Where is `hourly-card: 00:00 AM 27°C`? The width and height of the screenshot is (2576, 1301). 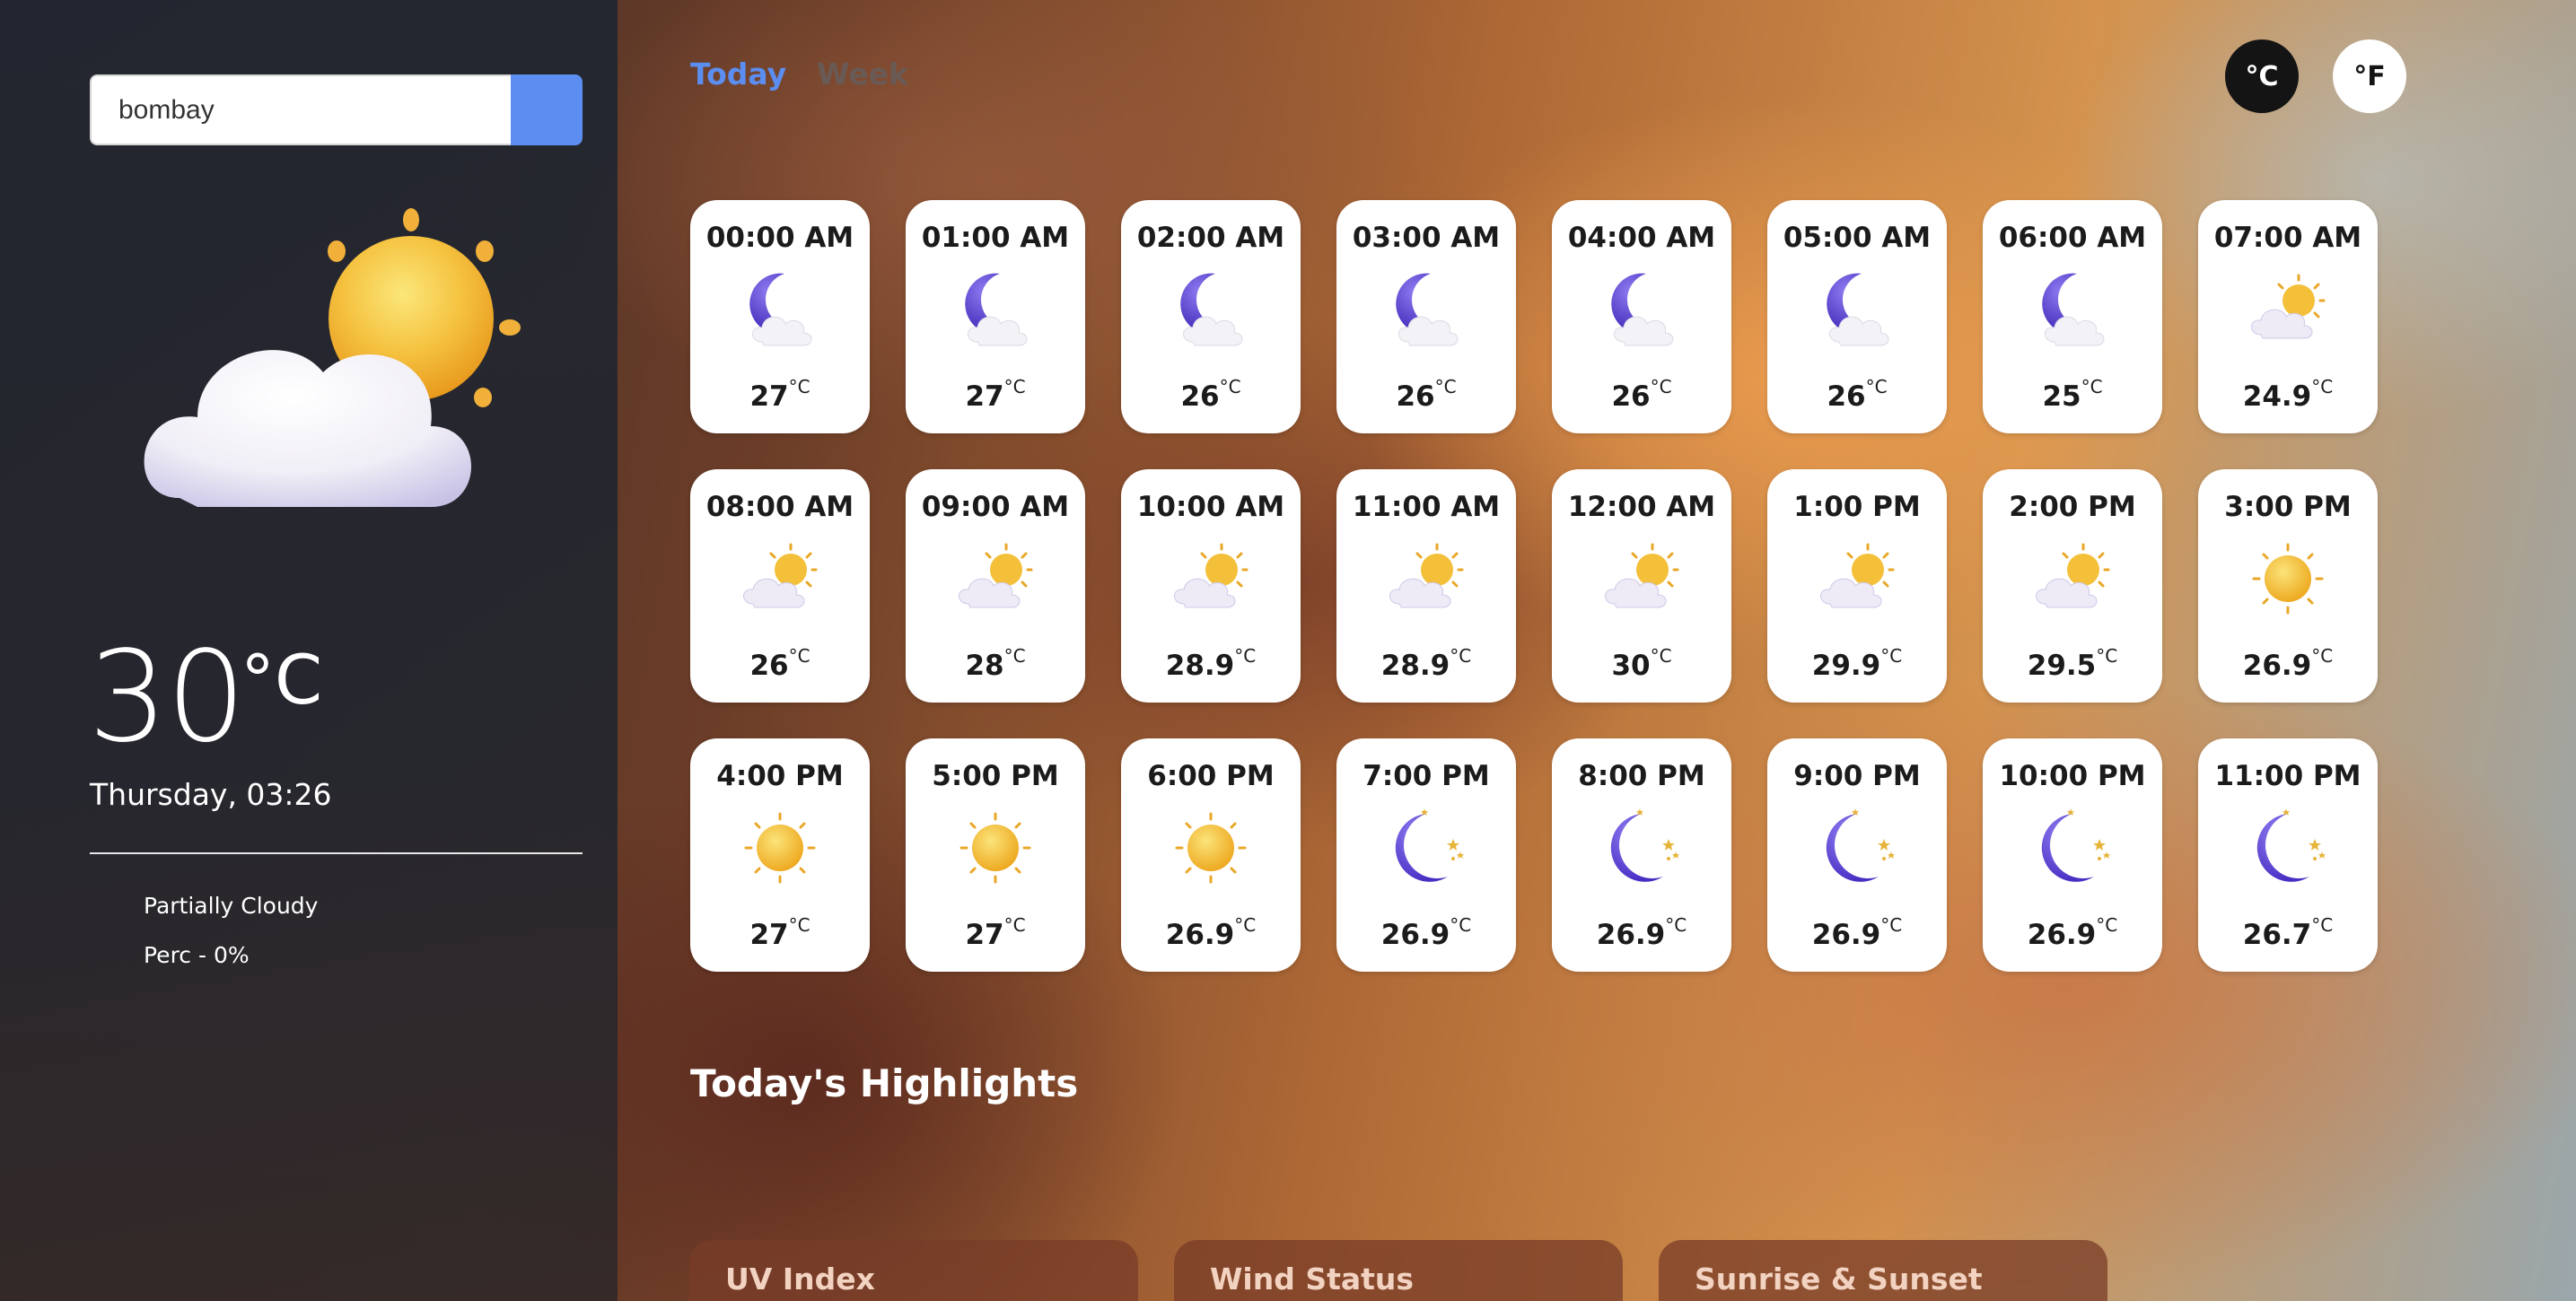 hourly-card: 00:00 AM 27°C is located at coordinates (780, 316).